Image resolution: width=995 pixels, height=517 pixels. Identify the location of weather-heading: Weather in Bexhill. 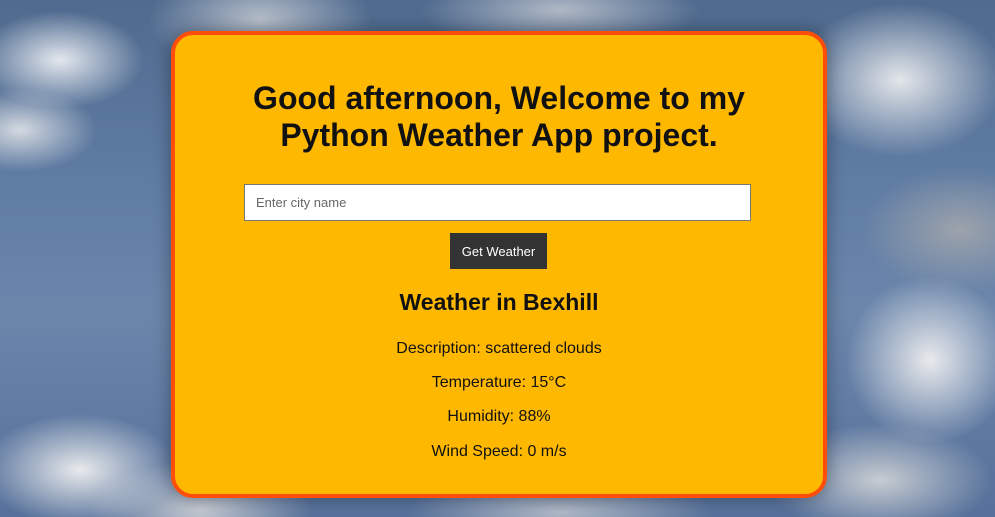
(499, 302).